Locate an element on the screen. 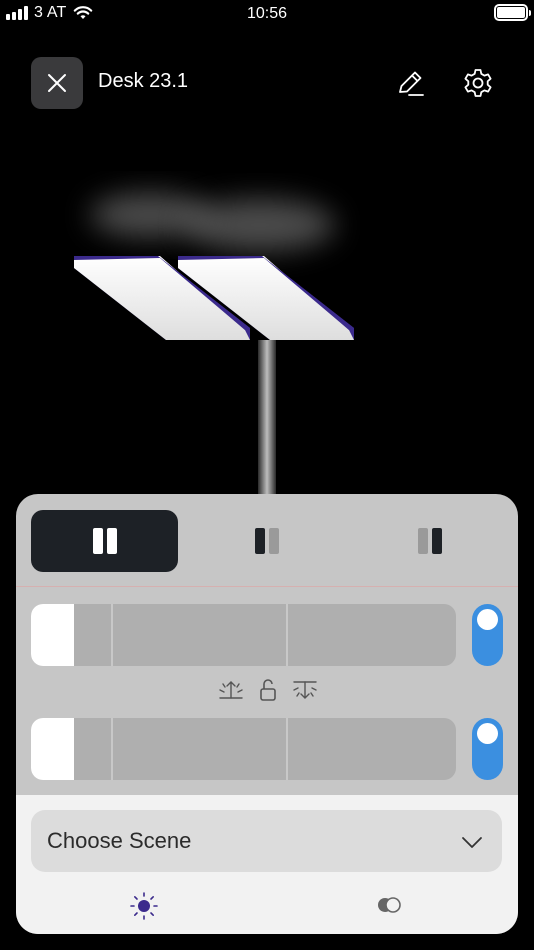  mode-both-lights-button is located at coordinates (104, 541).